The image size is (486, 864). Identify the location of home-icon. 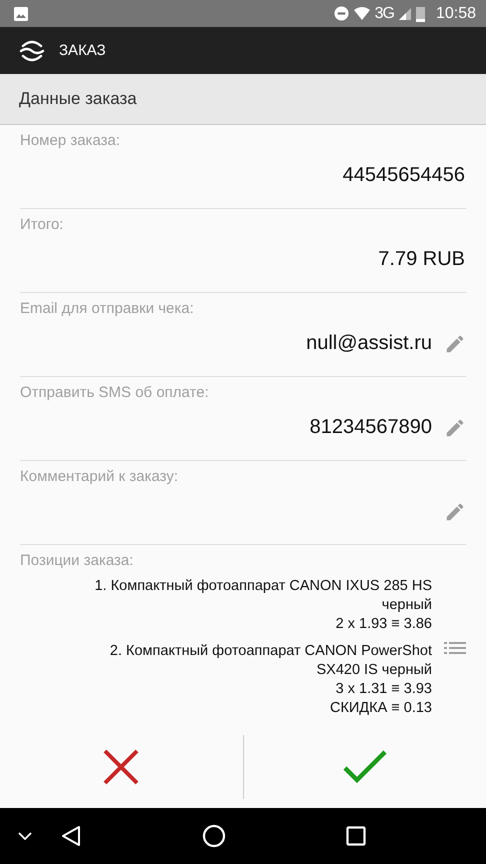
(214, 836).